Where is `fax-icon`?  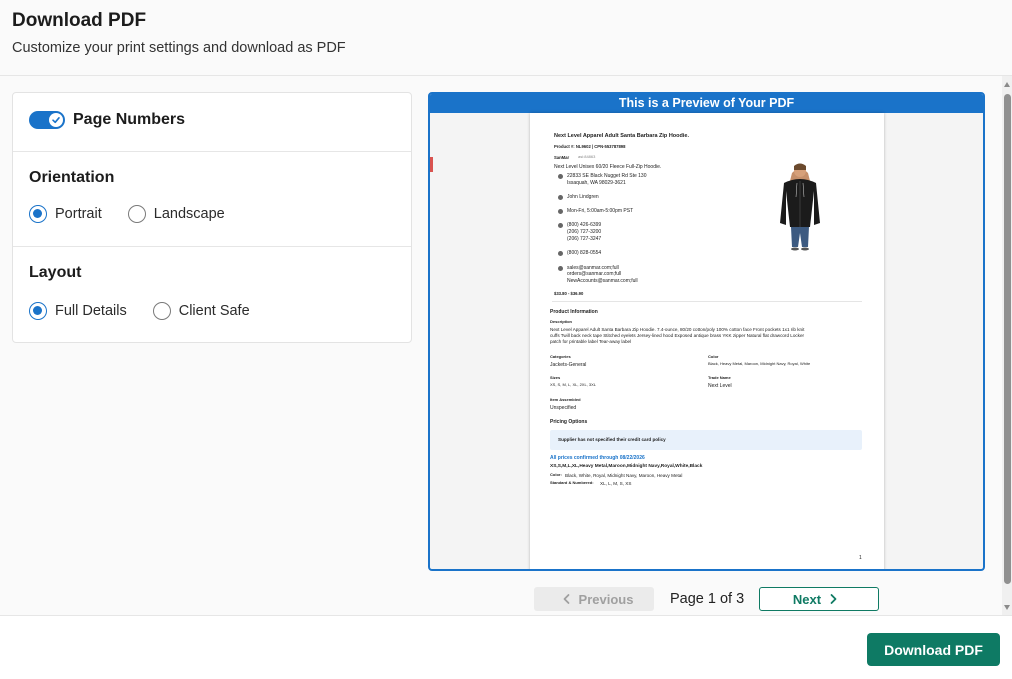
fax-icon is located at coordinates (560, 253).